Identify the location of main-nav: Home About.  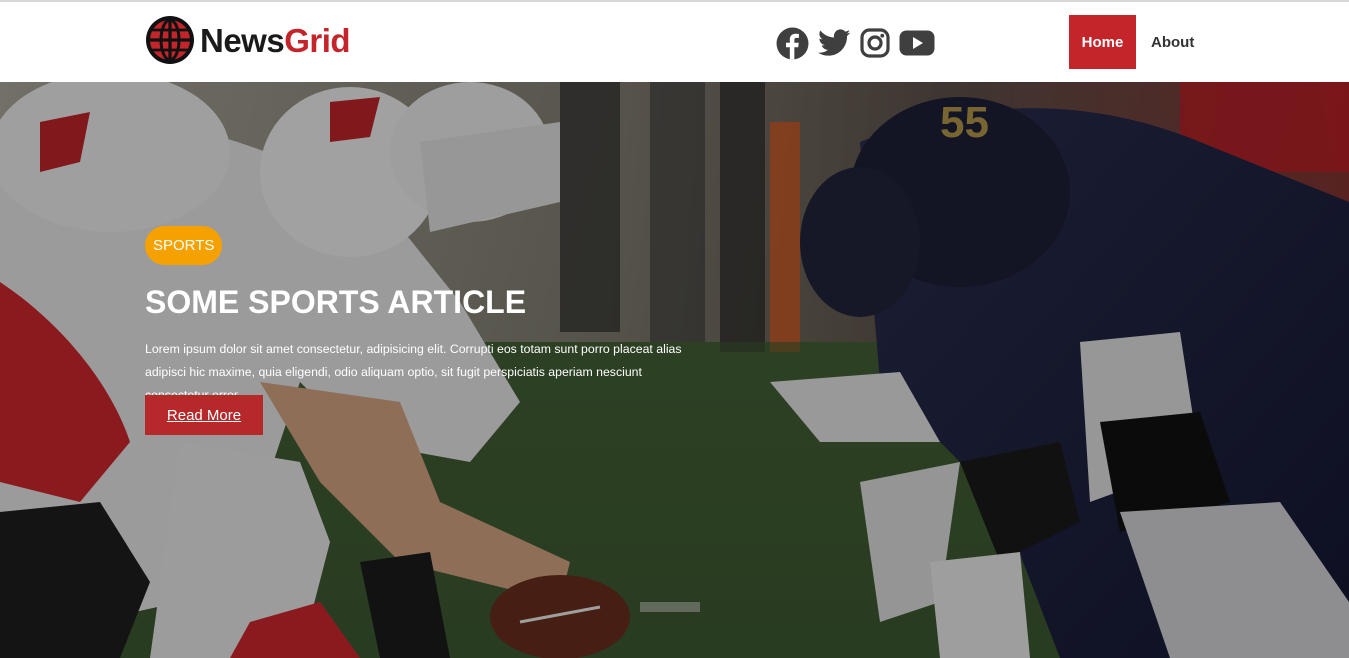
(1139, 42).